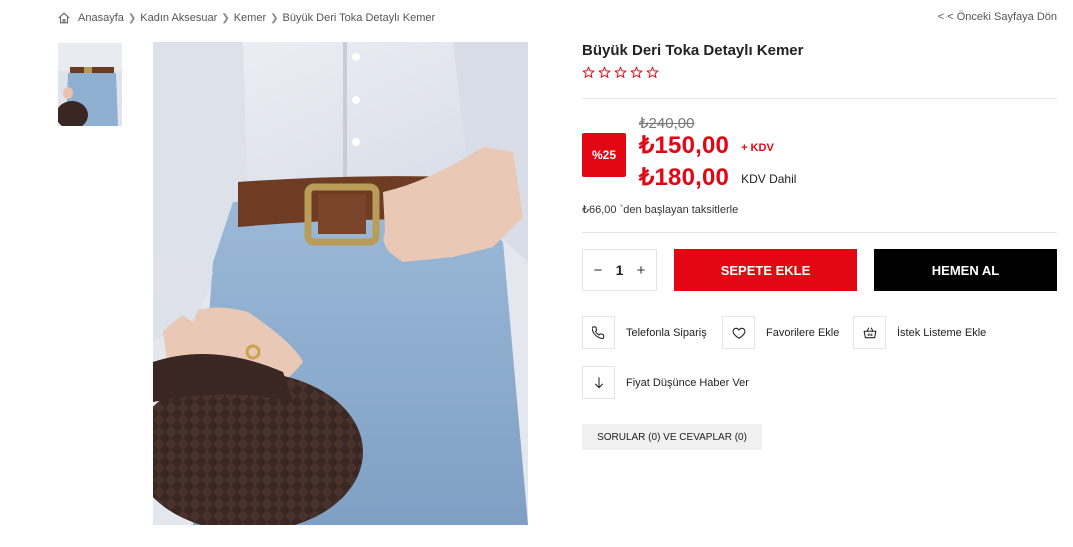 The image size is (1073, 547). What do you see at coordinates (604, 155) in the screenshot?
I see `discount-badge: %25` at bounding box center [604, 155].